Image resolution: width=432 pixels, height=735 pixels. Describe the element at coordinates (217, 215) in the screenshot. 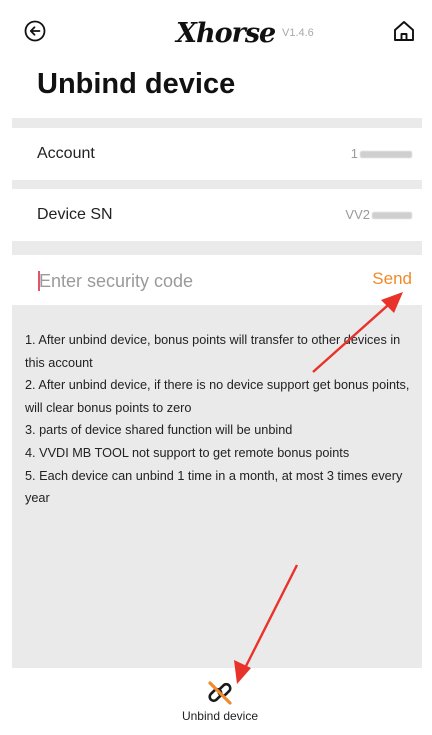

I see `device-sn-row: Device SN VV2` at that location.